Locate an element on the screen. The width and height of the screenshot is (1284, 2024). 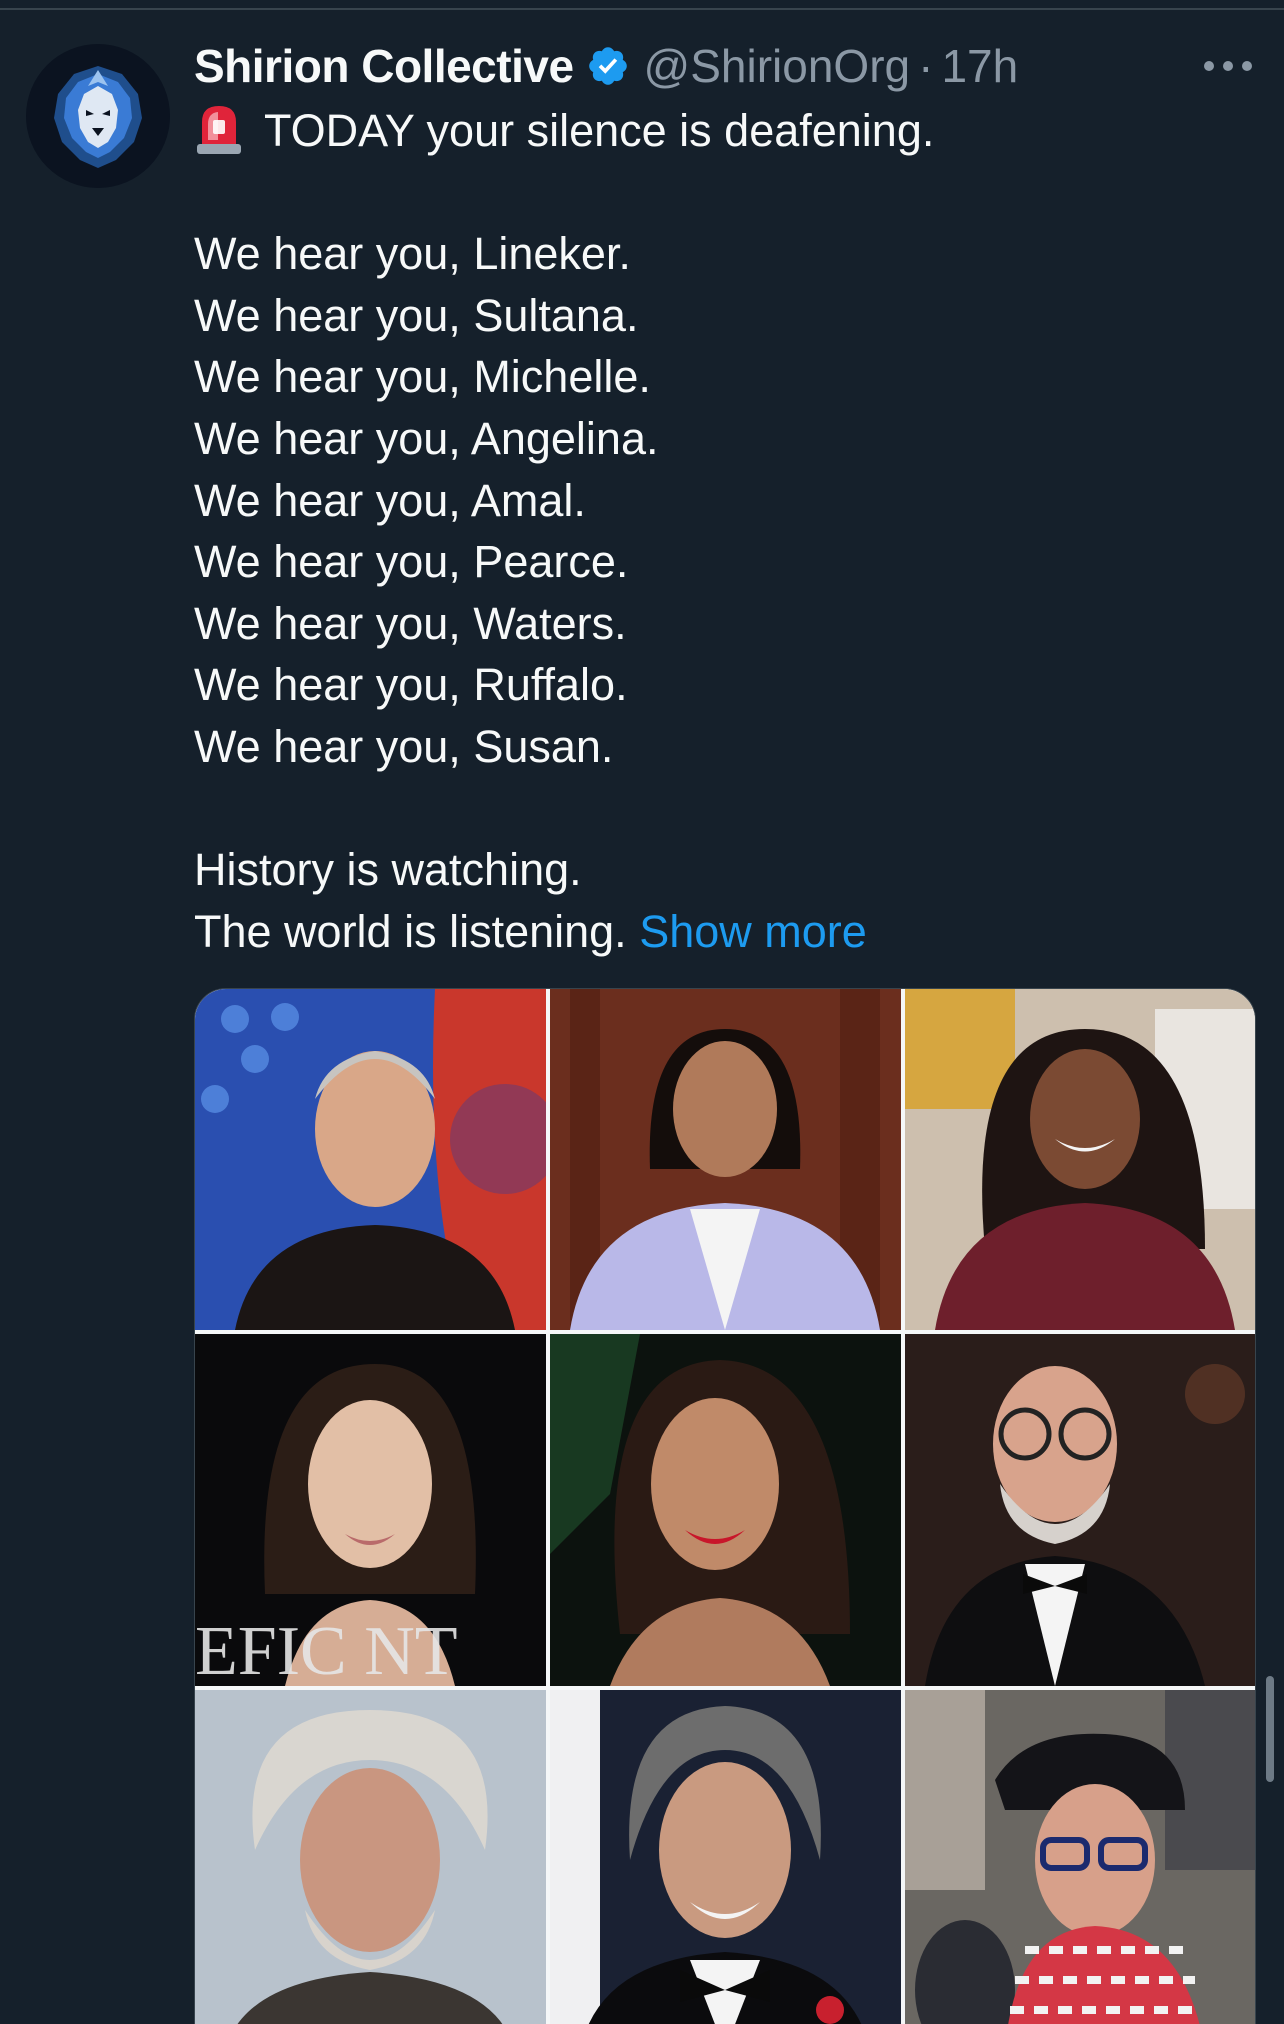
tweet-line: We hear you, Angelina. is located at coordinates (426, 438).